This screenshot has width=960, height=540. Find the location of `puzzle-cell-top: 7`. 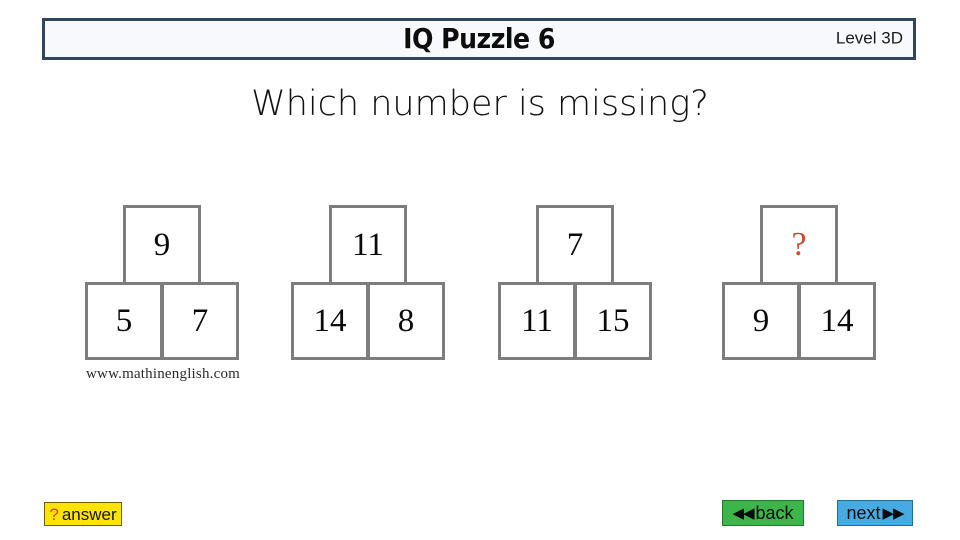

puzzle-cell-top: 7 is located at coordinates (575, 245).